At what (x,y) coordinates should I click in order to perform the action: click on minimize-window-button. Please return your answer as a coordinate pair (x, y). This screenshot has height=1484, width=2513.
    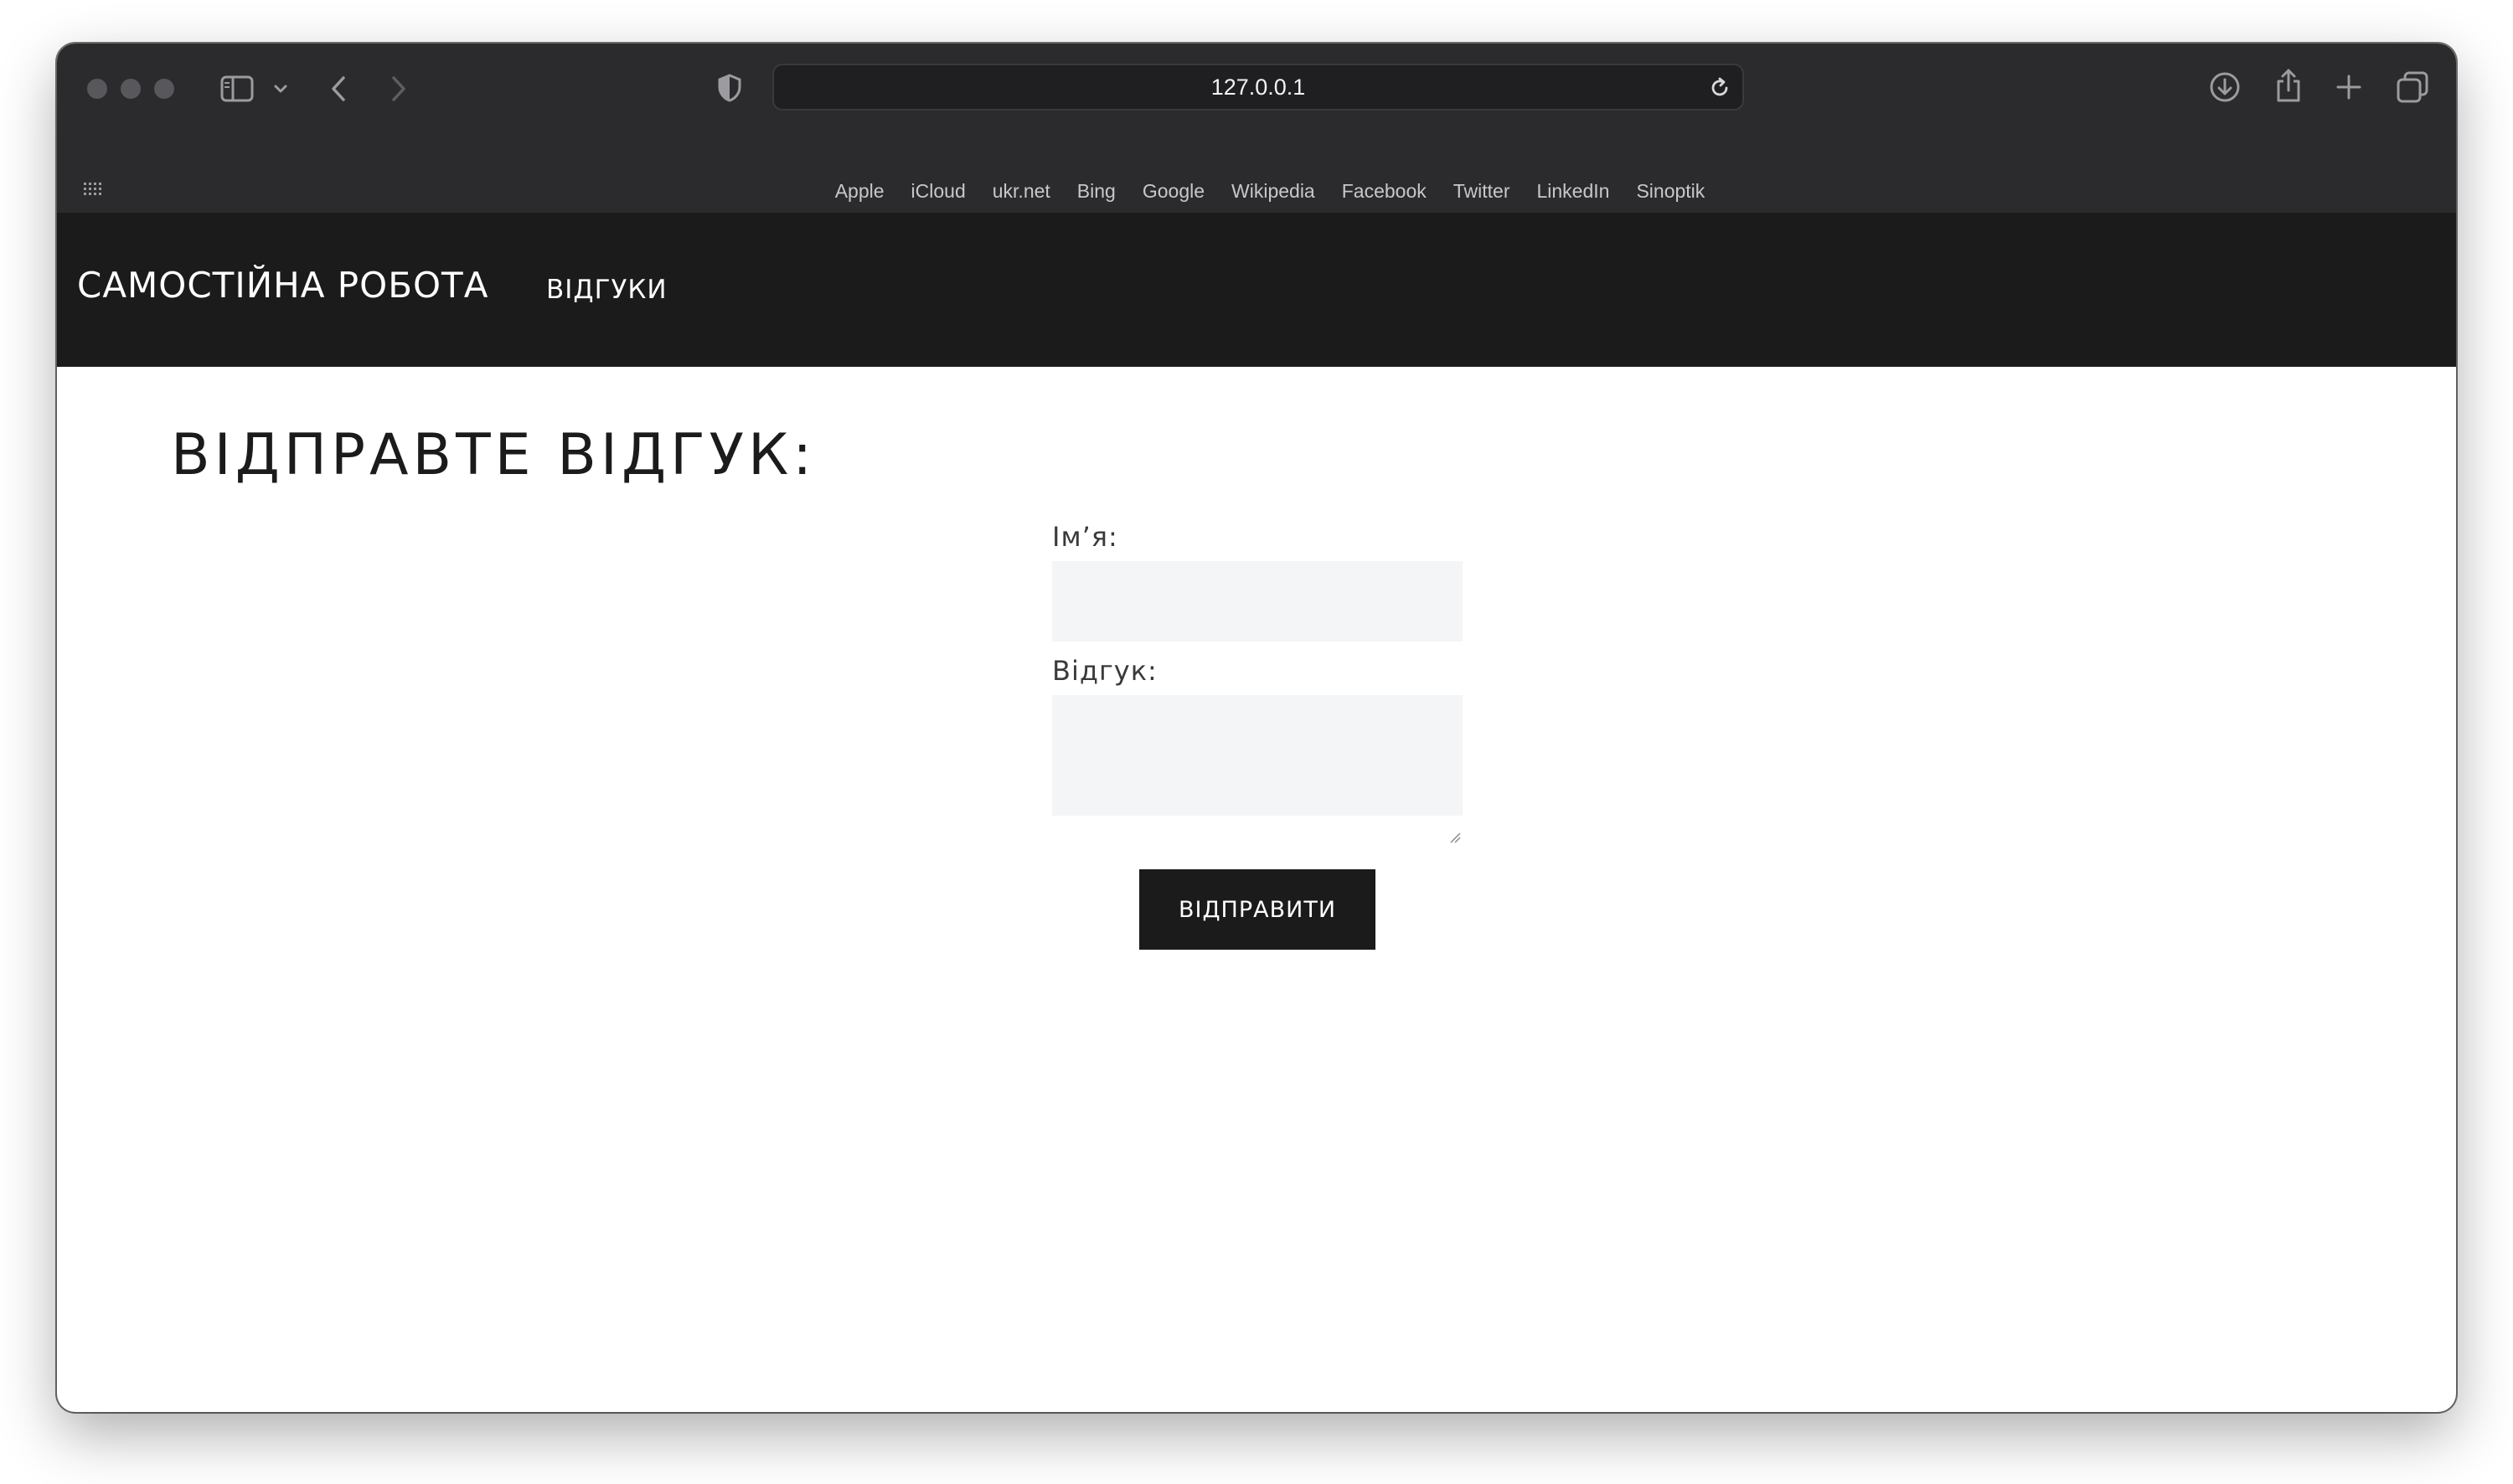
    Looking at the image, I should click on (131, 89).